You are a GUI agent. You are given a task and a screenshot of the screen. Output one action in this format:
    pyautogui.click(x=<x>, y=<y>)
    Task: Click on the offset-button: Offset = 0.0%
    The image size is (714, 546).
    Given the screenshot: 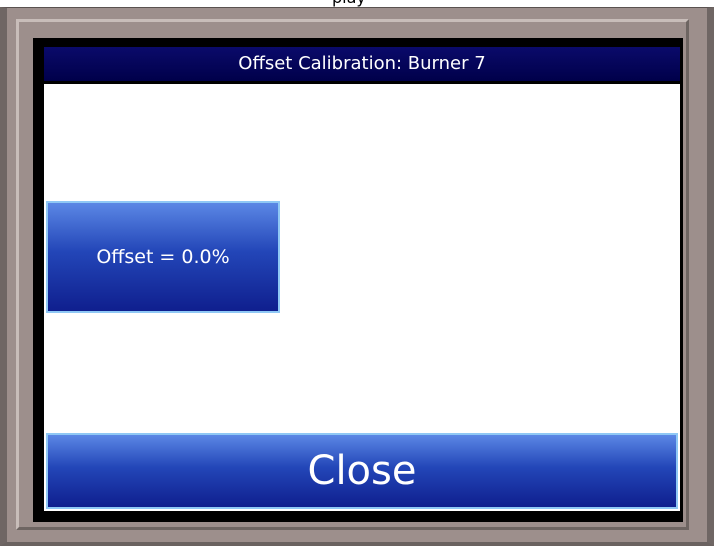 What is the action you would take?
    pyautogui.click(x=163, y=257)
    